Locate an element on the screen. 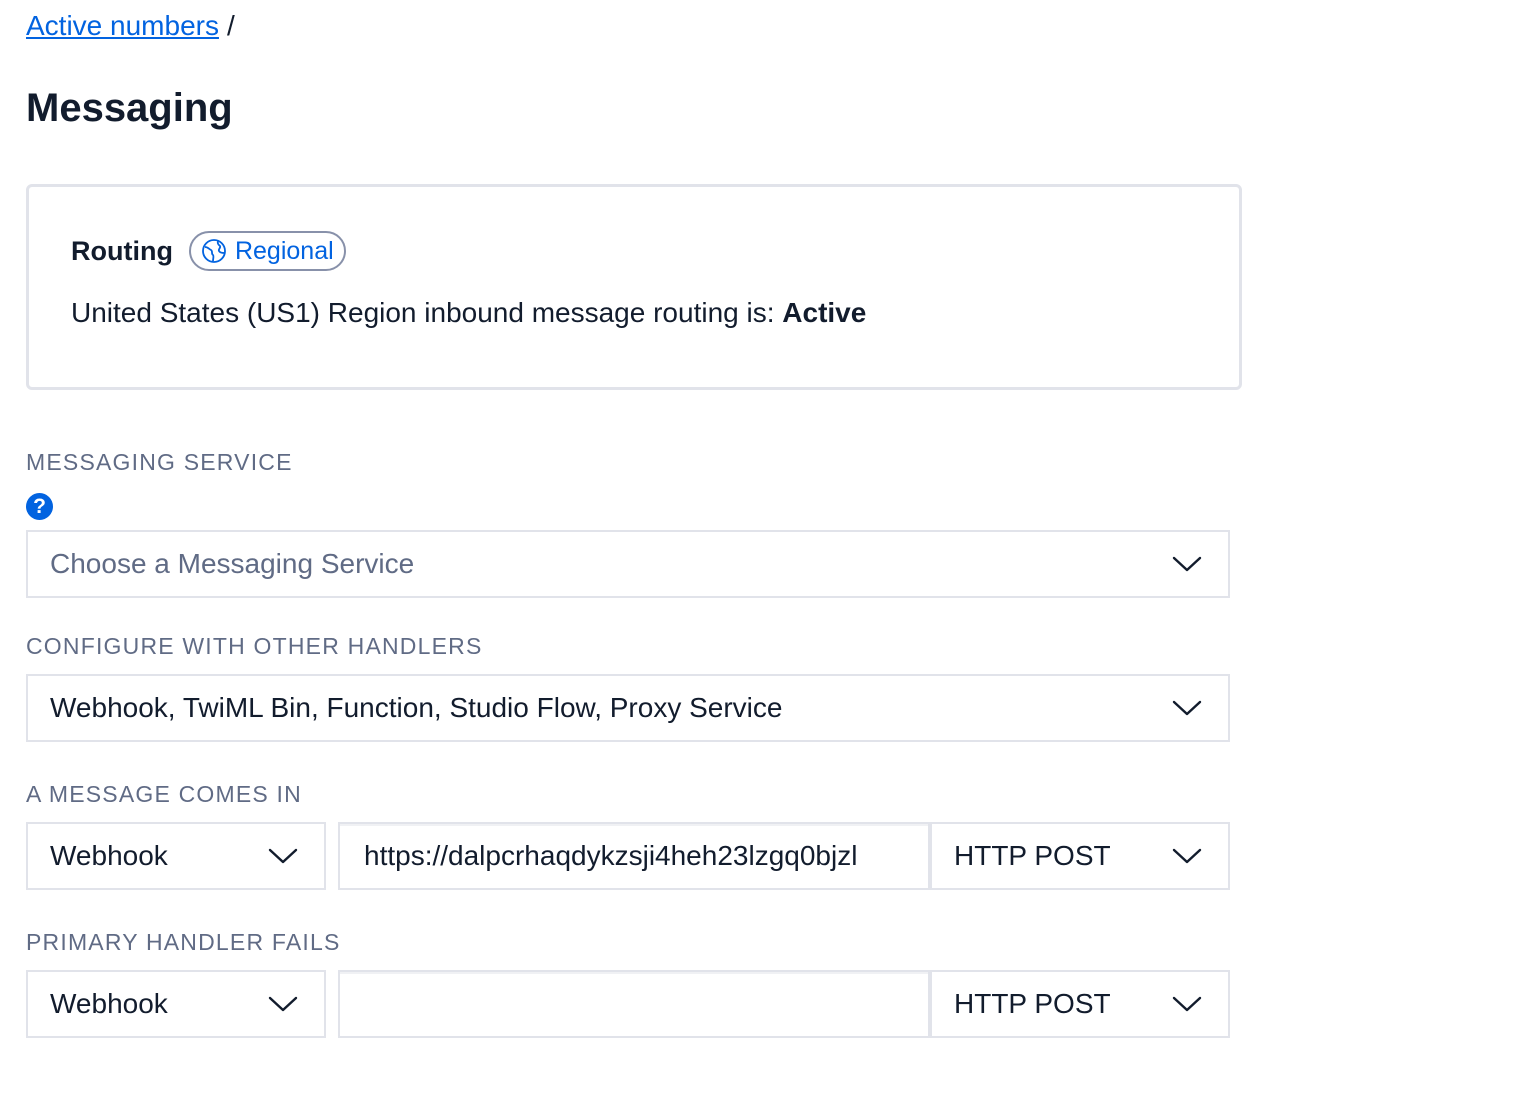  primary-handler-fails-method-value: HTTP POST is located at coordinates (1032, 1003).